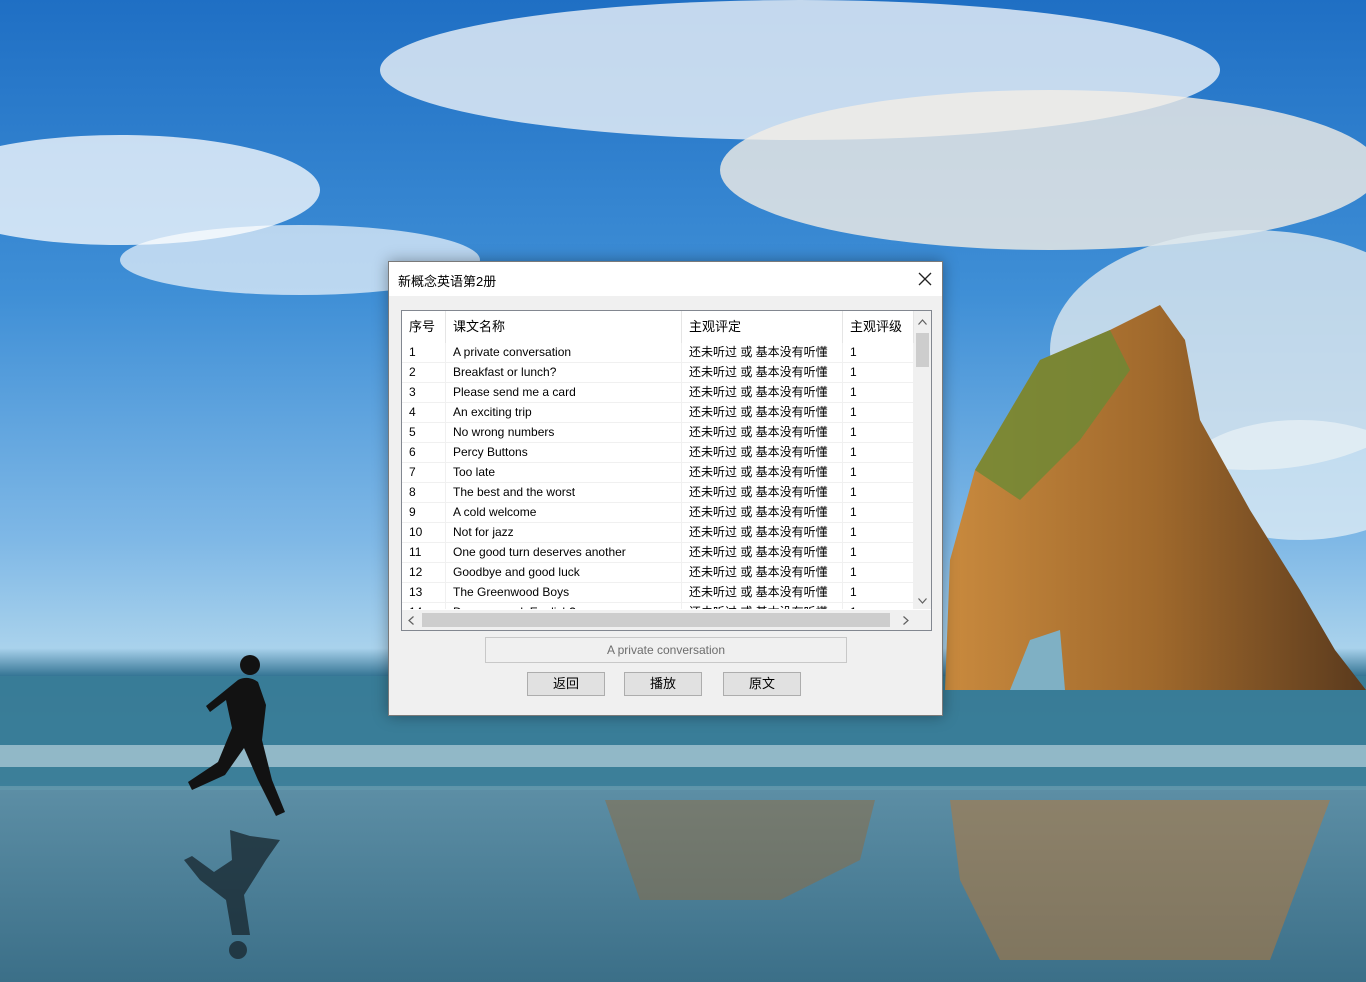 The width and height of the screenshot is (1366, 982). I want to click on row-index: 8, so click(424, 493).